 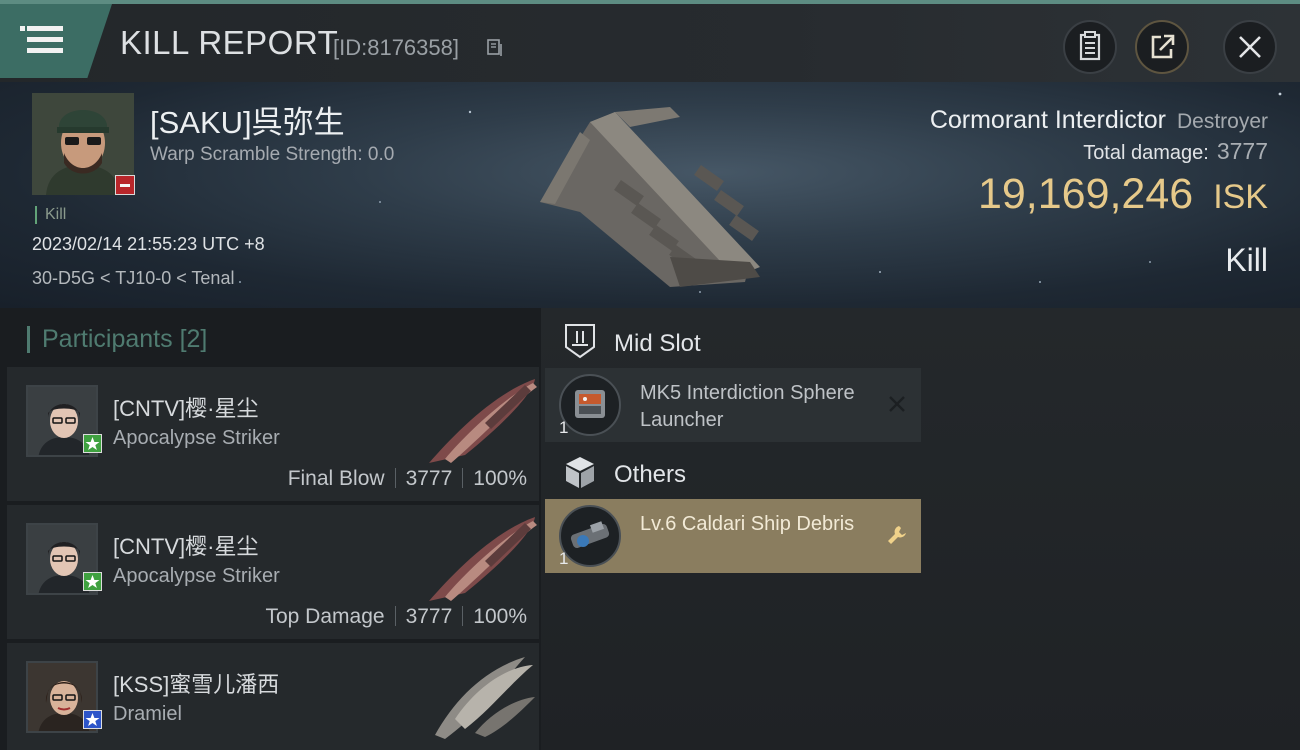 I want to click on victim-ship-name: Cormorant Interdictor, so click(x=1048, y=120).